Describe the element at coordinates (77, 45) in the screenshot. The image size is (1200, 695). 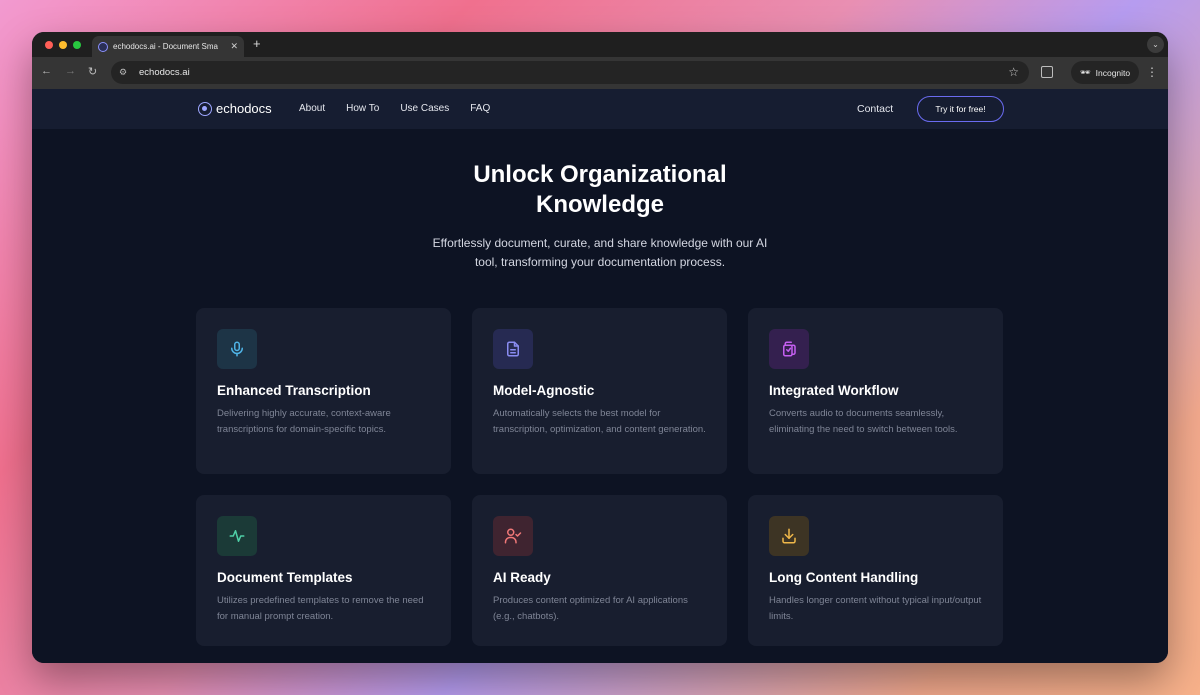
I see `maximize-window-button` at that location.